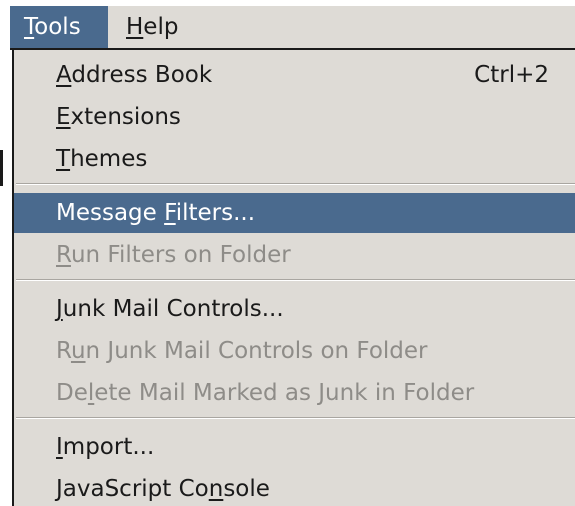 The image size is (575, 506). Describe the element at coordinates (135, 27) in the screenshot. I see `menu-help-accel: H` at that location.